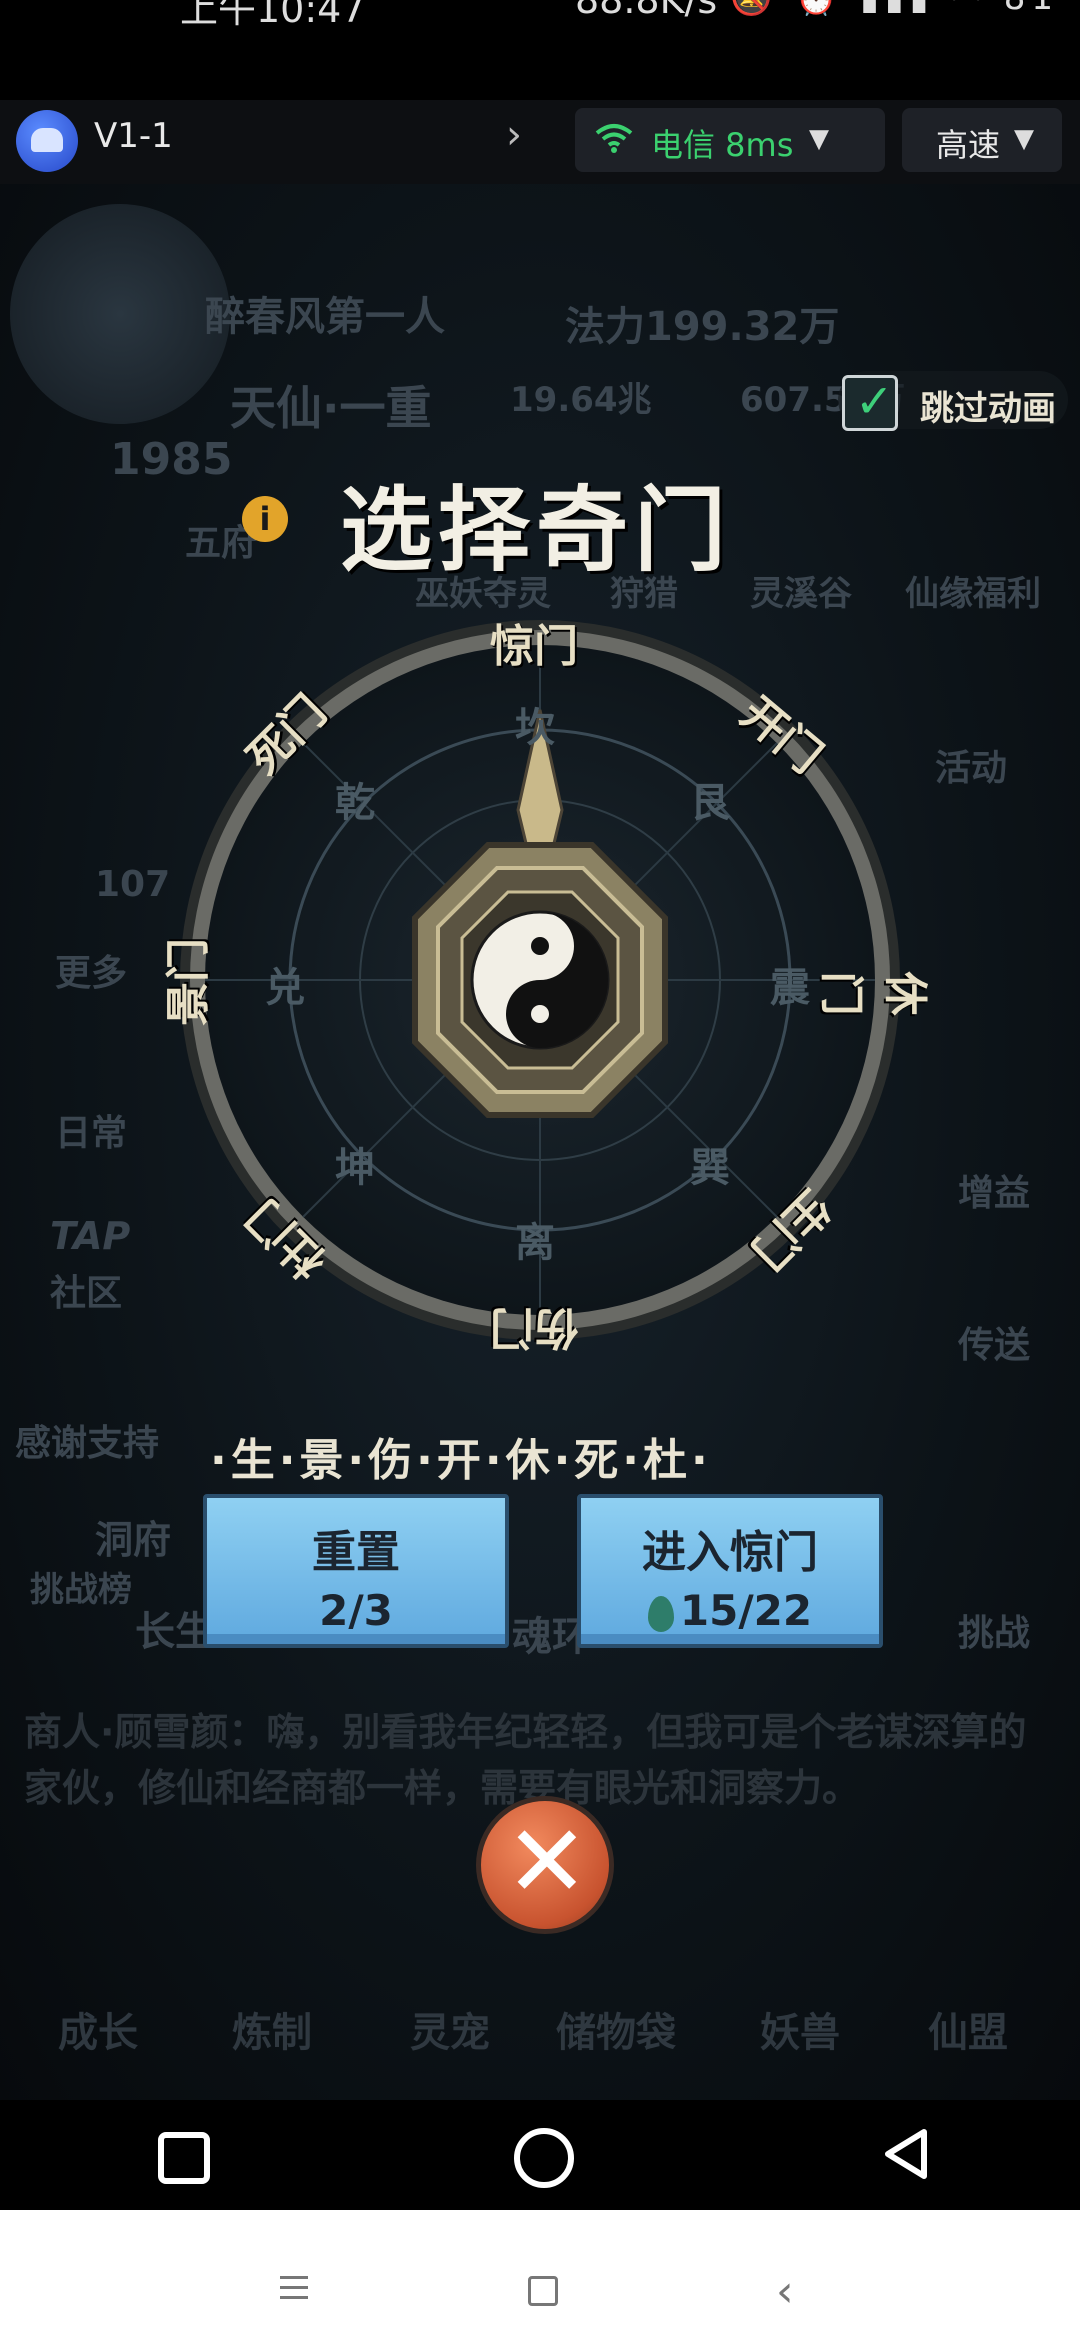 This screenshot has width=1080, height=2340. What do you see at coordinates (544, 2158) in the screenshot?
I see `home-icon` at bounding box center [544, 2158].